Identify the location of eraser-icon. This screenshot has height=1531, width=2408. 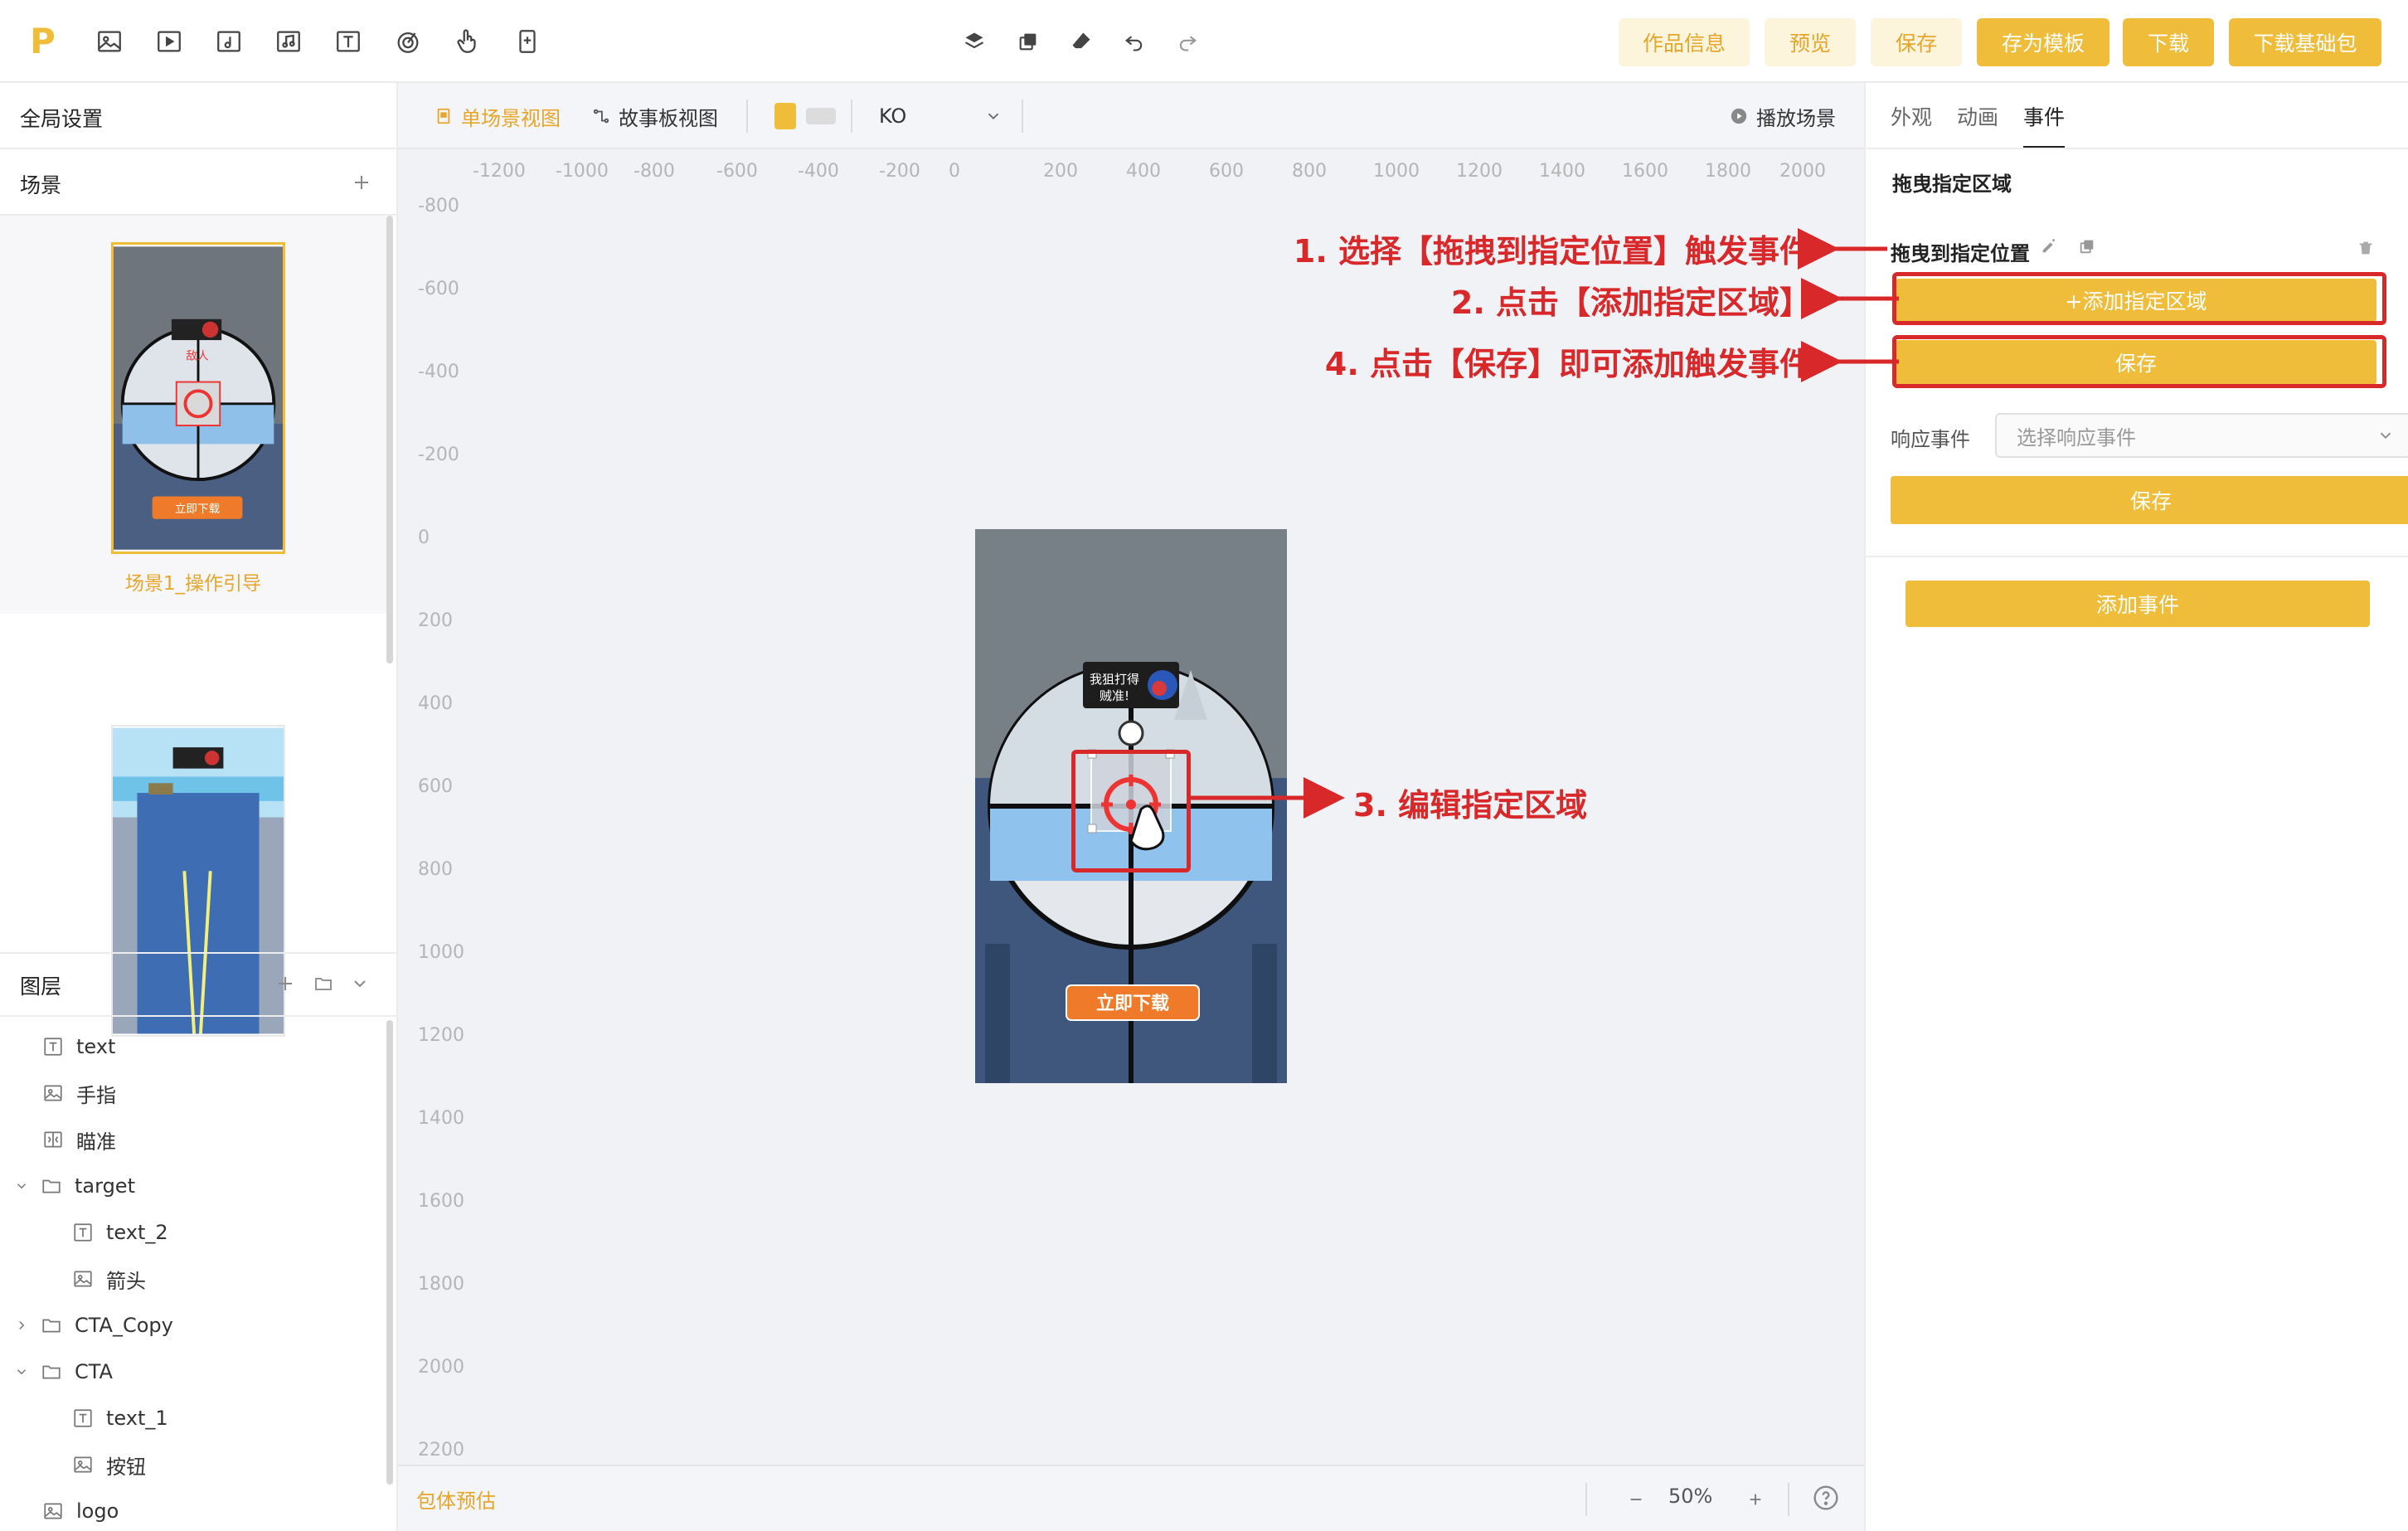
(1081, 41).